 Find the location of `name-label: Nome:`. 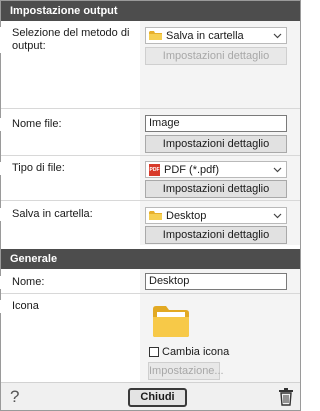

name-label: Nome: is located at coordinates (70, 282).